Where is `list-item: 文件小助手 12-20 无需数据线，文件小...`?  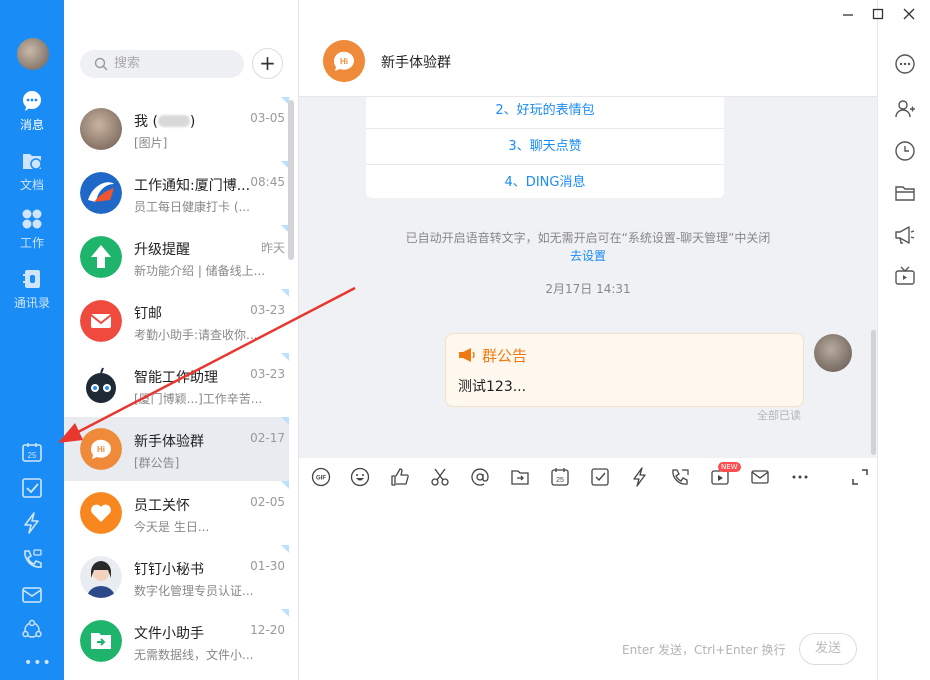
list-item: 文件小助手 12-20 无需数据线，文件小... is located at coordinates (176, 641).